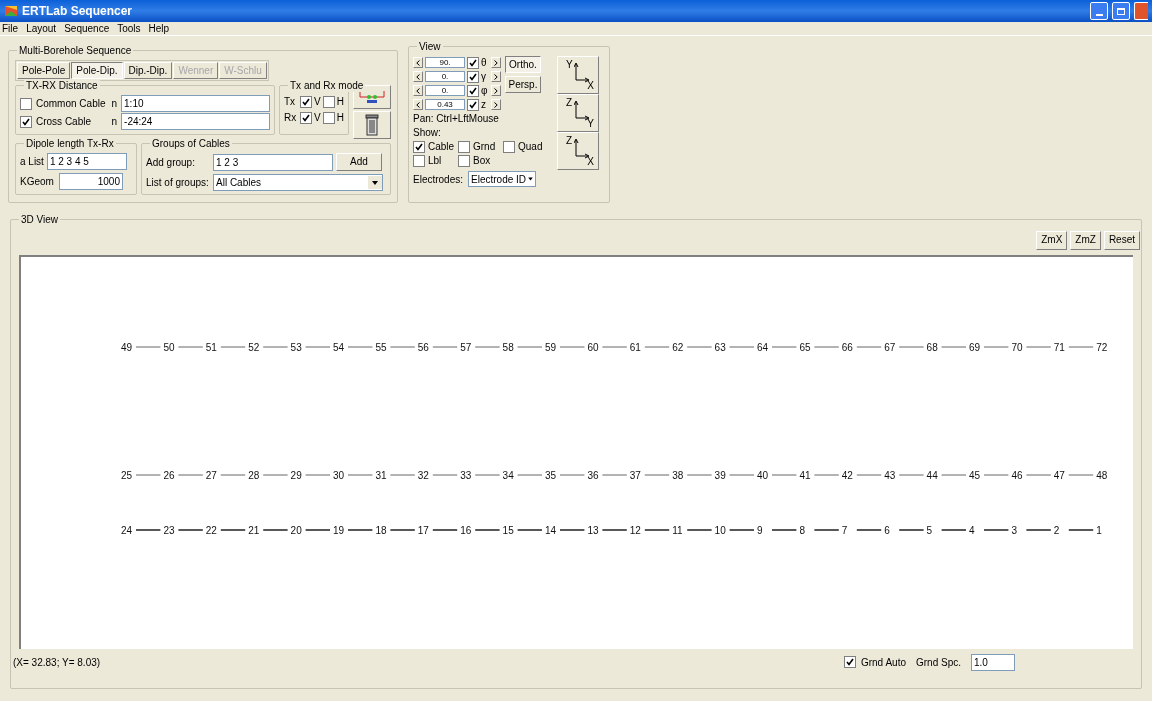 Image resolution: width=1152 pixels, height=701 pixels. What do you see at coordinates (1085, 240) in the screenshot?
I see `zoom-button: ZmZ` at bounding box center [1085, 240].